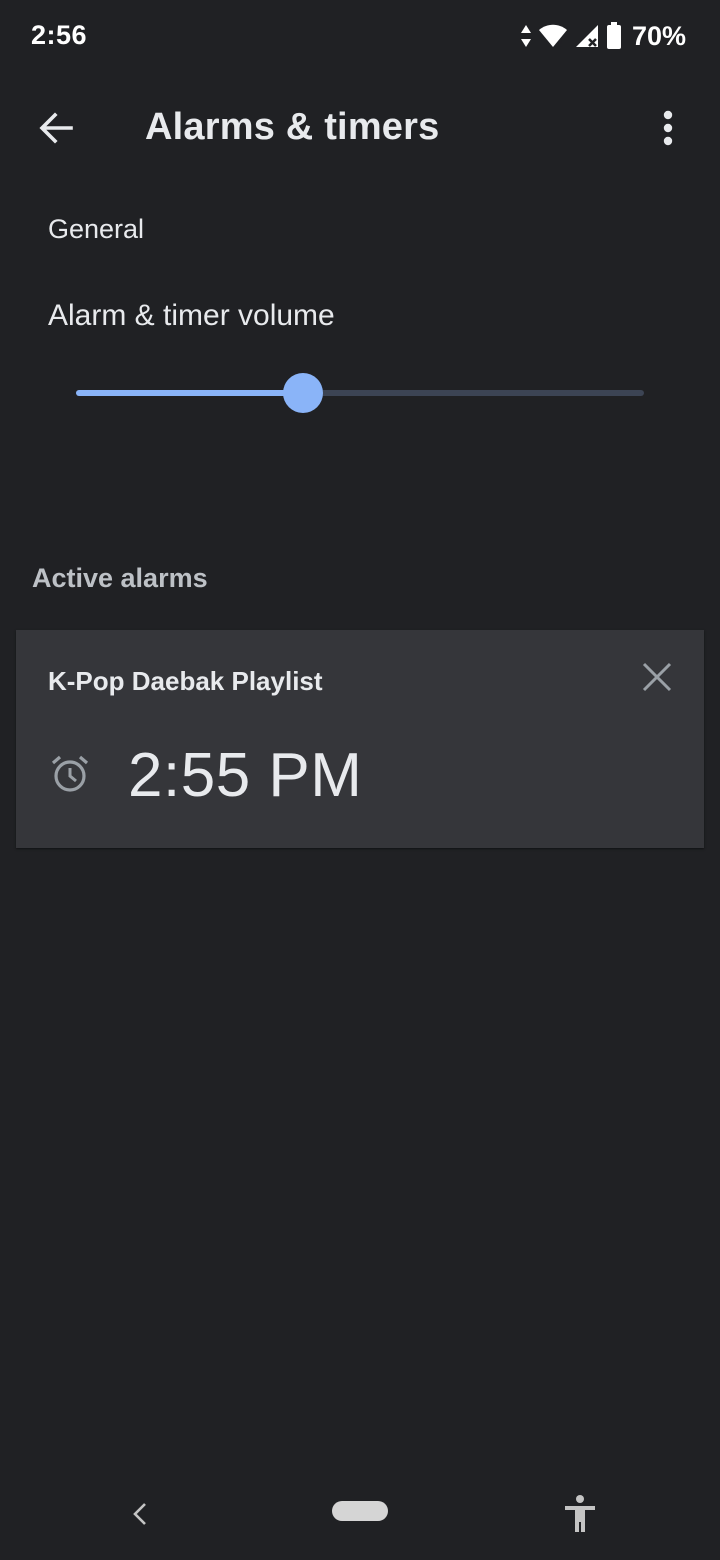  I want to click on page-title: Alarms & timers, so click(292, 127).